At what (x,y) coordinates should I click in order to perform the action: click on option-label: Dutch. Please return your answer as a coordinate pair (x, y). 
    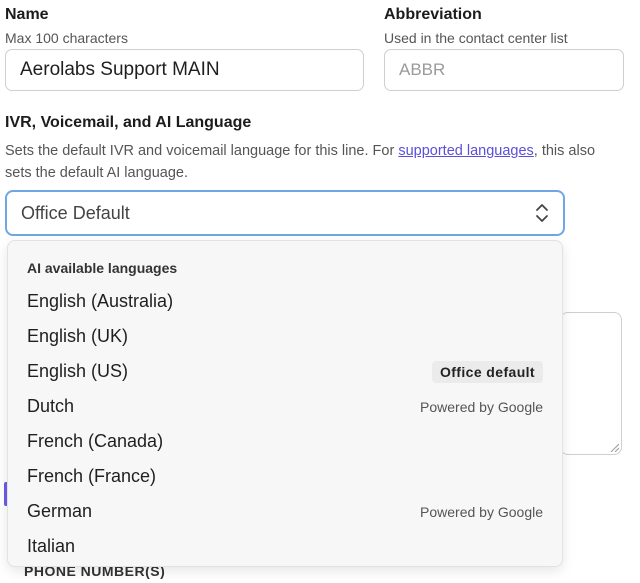
    Looking at the image, I should click on (51, 406).